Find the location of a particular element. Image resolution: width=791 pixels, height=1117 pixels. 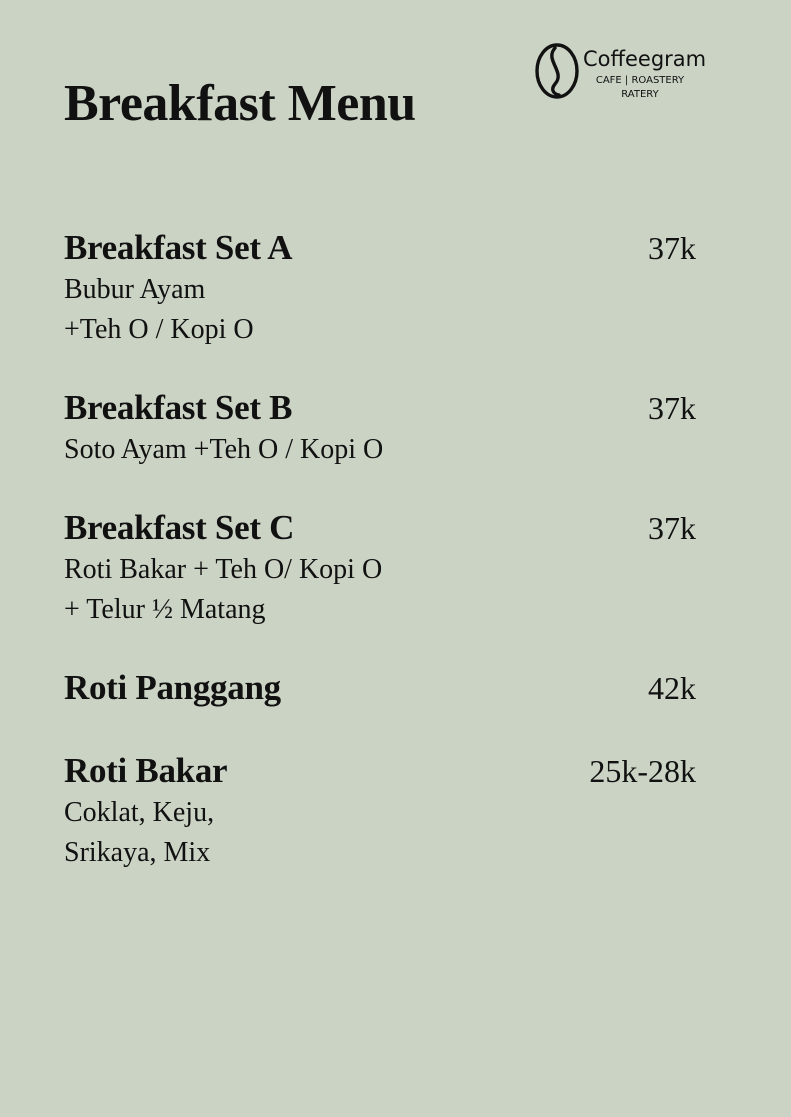

item-description: Bubur Ayam +Teh O / Kopi O is located at coordinates (380, 310).